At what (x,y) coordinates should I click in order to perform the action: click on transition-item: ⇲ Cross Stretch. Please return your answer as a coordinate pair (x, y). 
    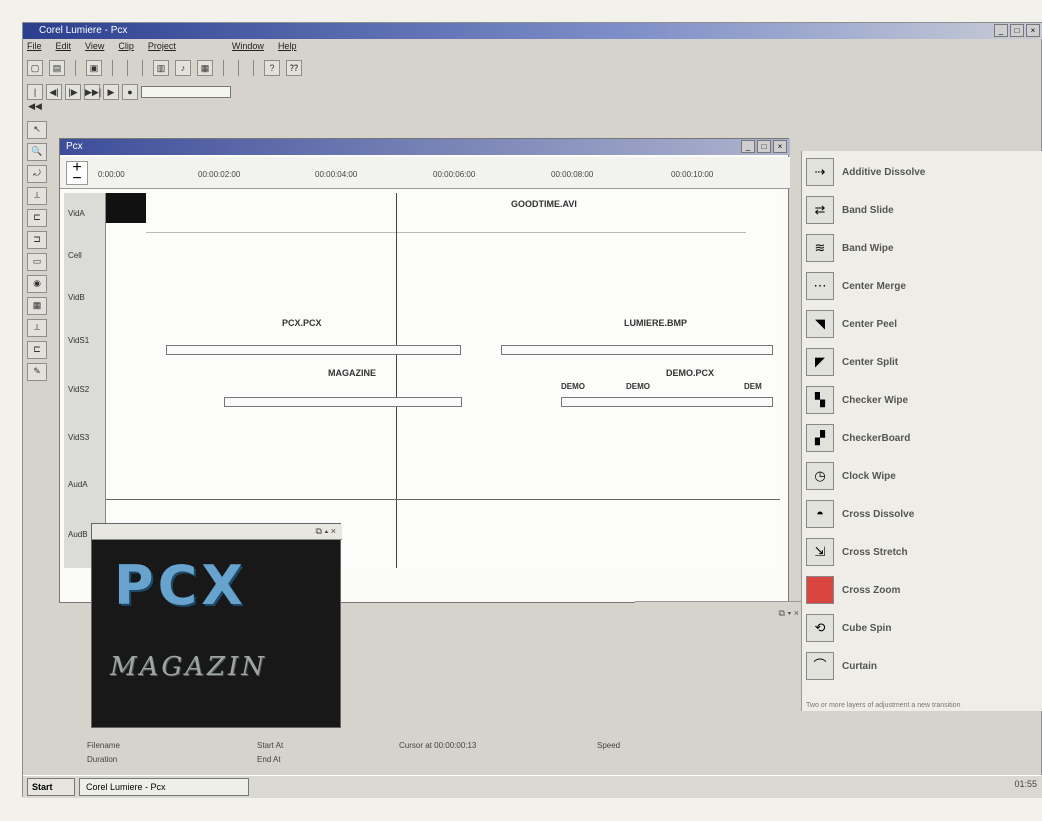
    Looking at the image, I should click on (923, 552).